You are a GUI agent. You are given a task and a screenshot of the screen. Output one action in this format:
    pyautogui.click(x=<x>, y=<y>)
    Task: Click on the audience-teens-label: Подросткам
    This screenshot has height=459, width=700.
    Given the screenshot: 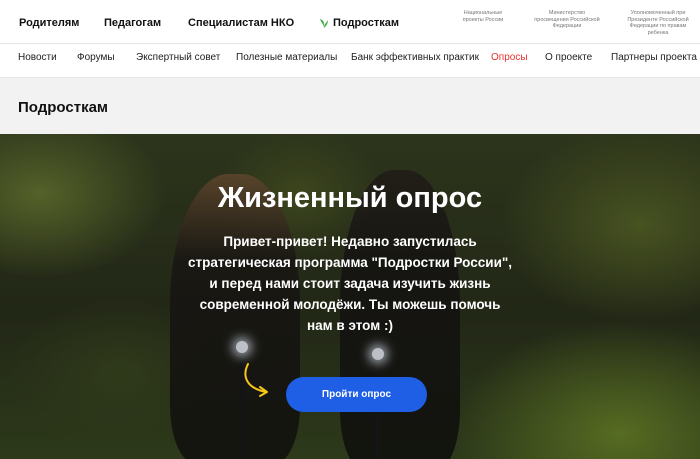 What is the action you would take?
    pyautogui.click(x=366, y=23)
    